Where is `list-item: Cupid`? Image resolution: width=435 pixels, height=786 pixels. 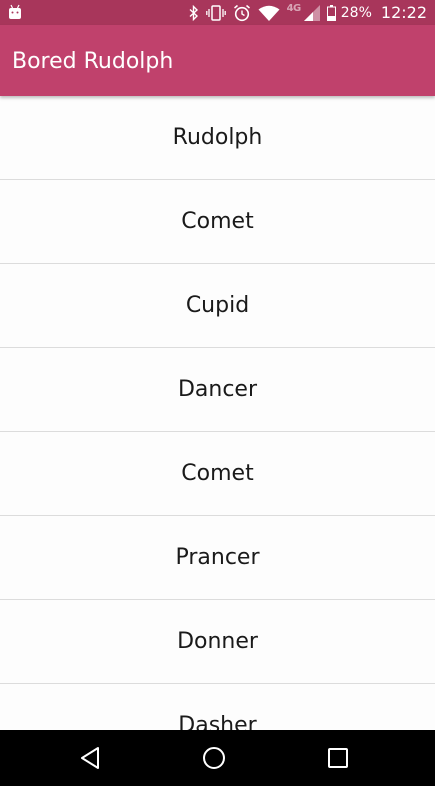 list-item: Cupid is located at coordinates (217, 306).